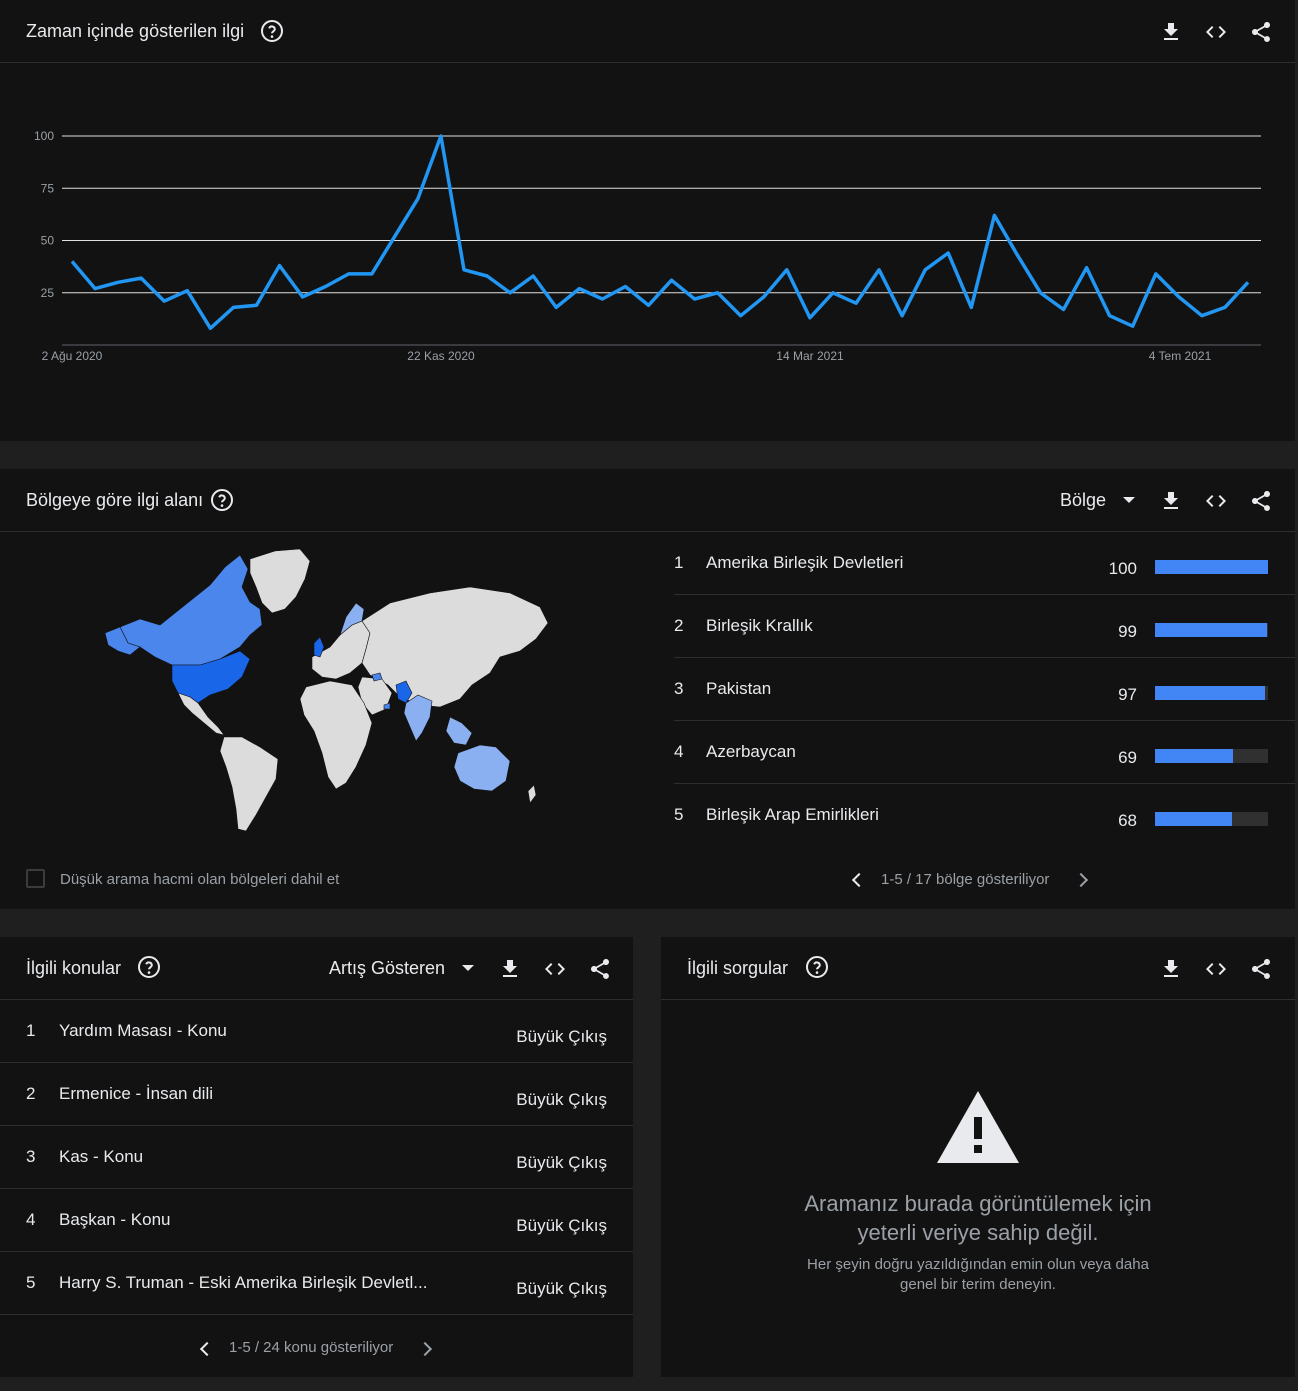 The width and height of the screenshot is (1298, 1391). I want to click on map-region-russia-asia, so click(455, 647).